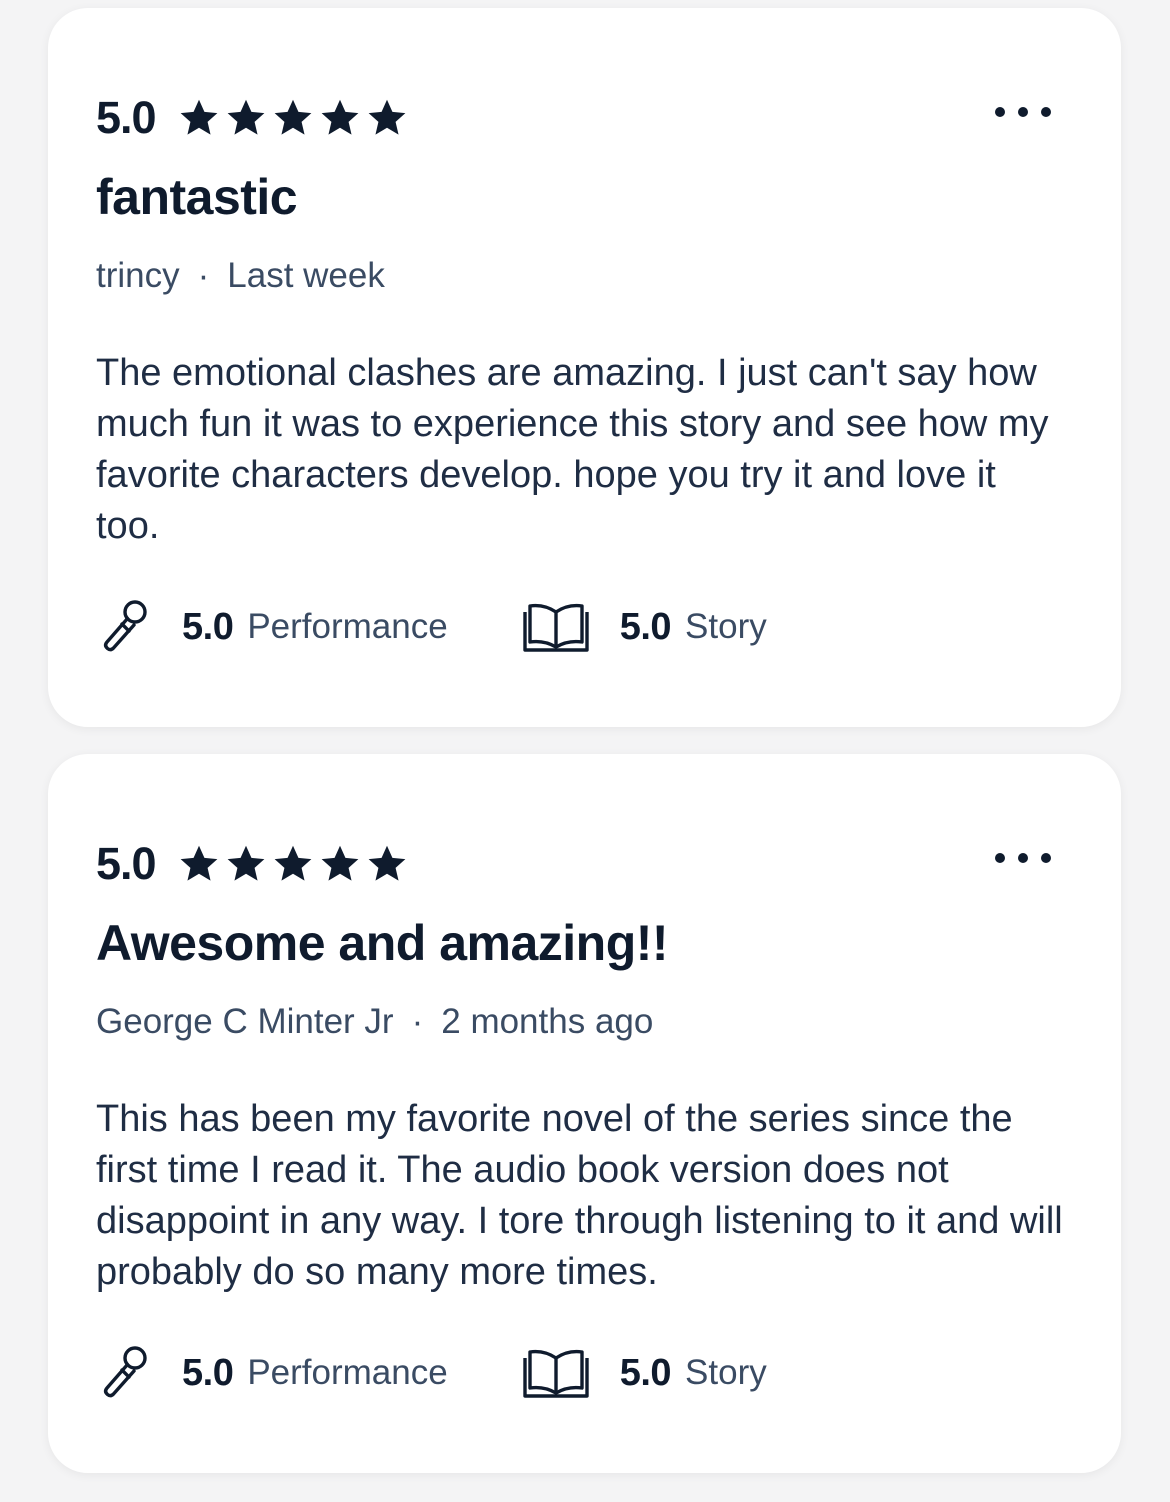 The width and height of the screenshot is (1170, 1502). Describe the element at coordinates (547, 1021) in the screenshot. I see `review-date: 2 months ago` at that location.